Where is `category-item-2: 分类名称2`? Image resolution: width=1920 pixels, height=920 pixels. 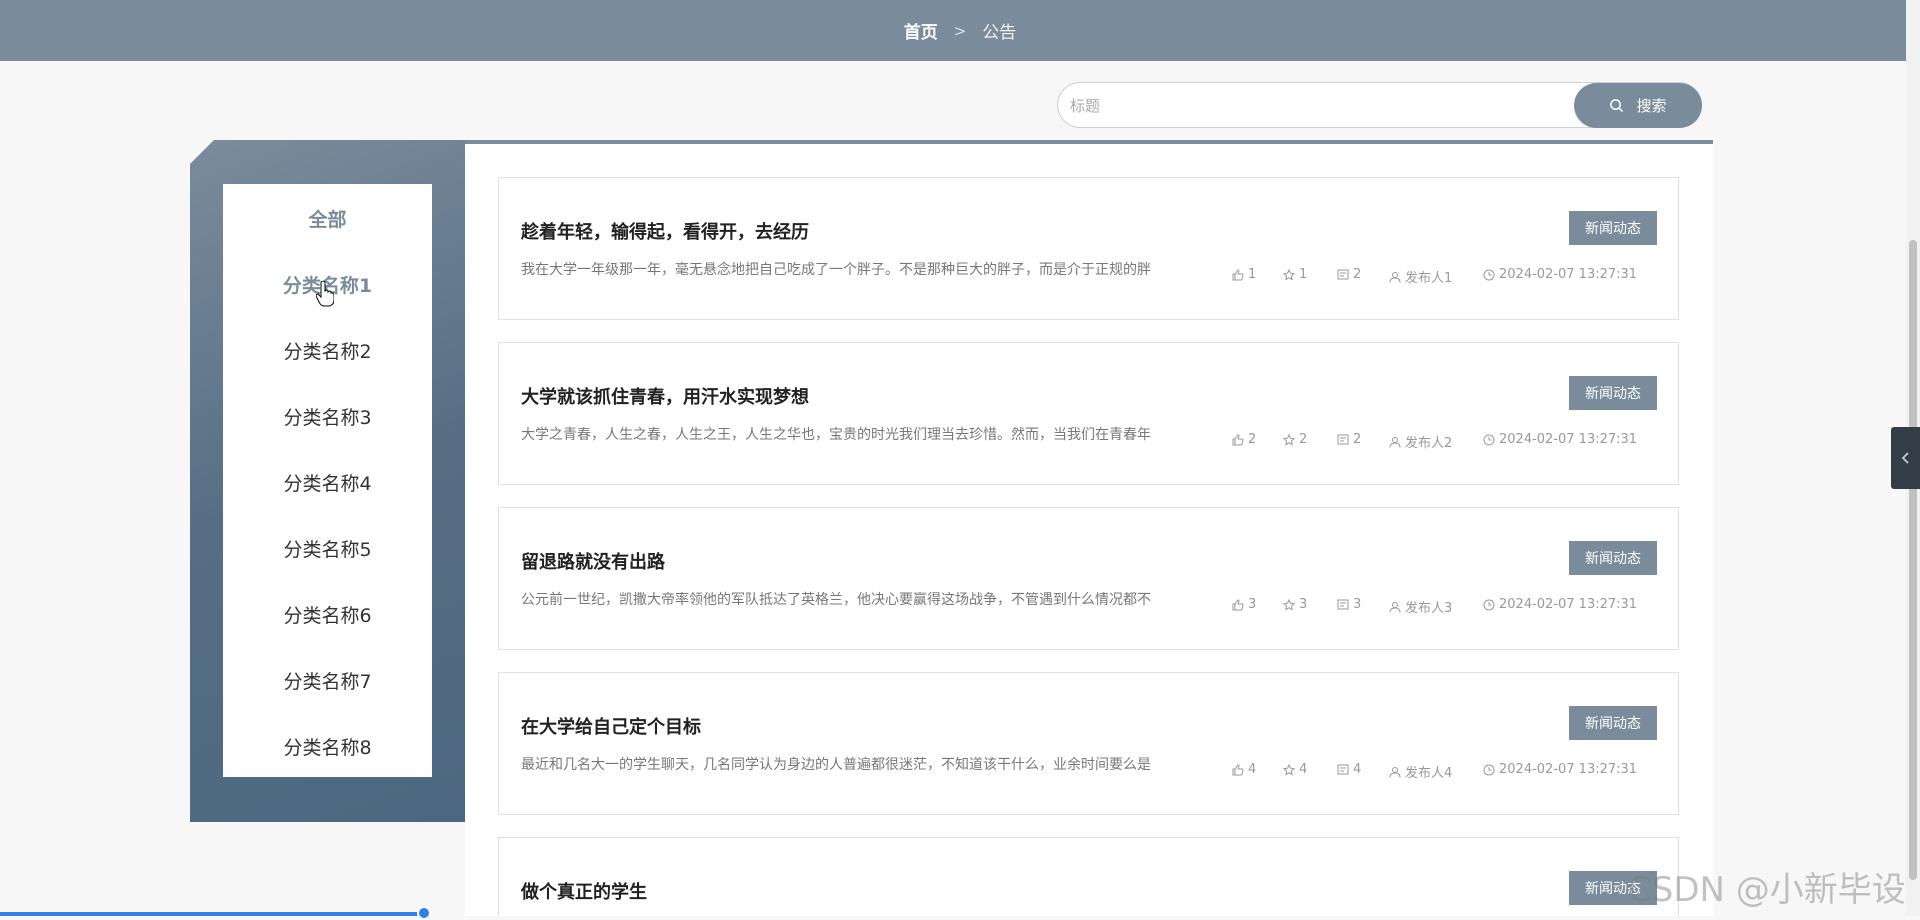 category-item-2: 分类名称2 is located at coordinates (327, 350).